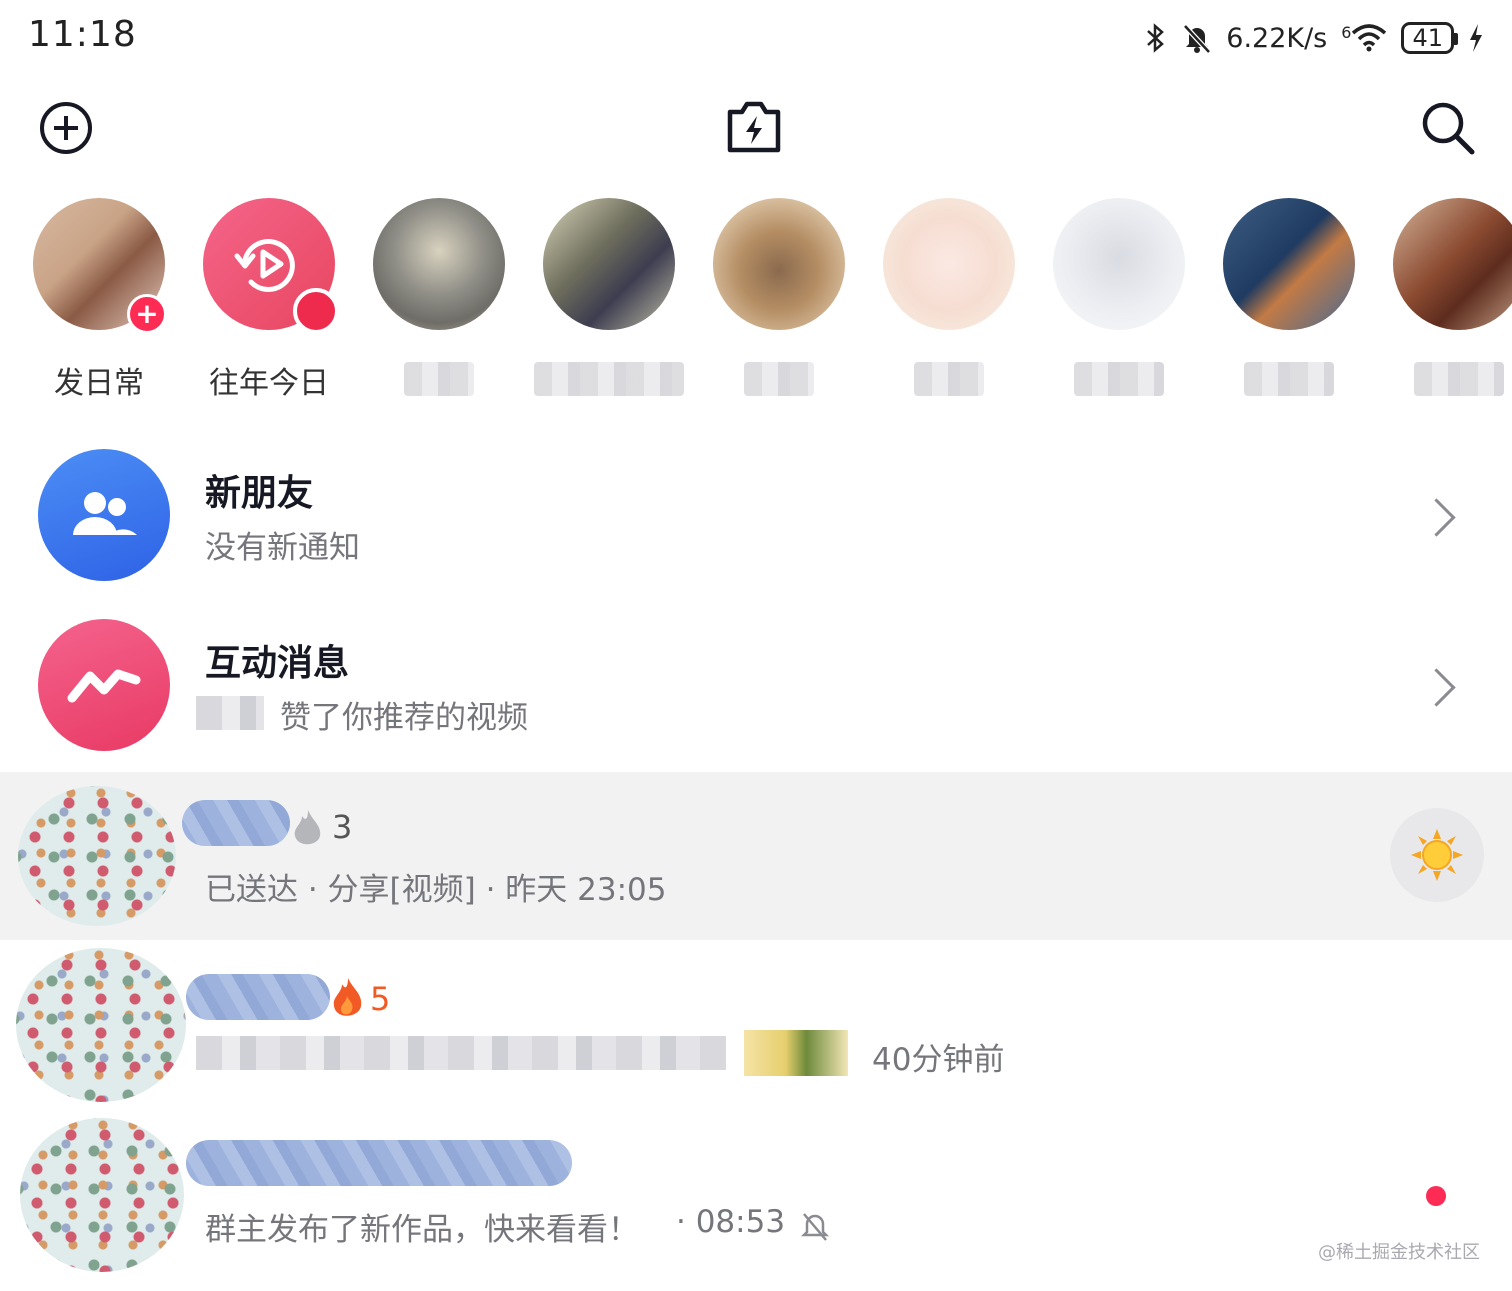 The image size is (1512, 1291). Describe the element at coordinates (756, 1195) in the screenshot. I see `group-chat-row: 群主发布了新作品，快来看看！ · 08:53 @稀土掘金技术社区` at that location.